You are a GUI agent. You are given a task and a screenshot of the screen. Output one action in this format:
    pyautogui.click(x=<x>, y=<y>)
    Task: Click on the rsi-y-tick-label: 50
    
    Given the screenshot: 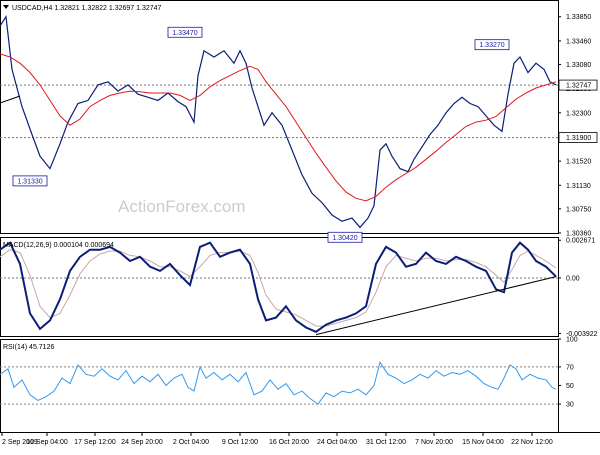 What is the action you would take?
    pyautogui.click(x=570, y=386)
    